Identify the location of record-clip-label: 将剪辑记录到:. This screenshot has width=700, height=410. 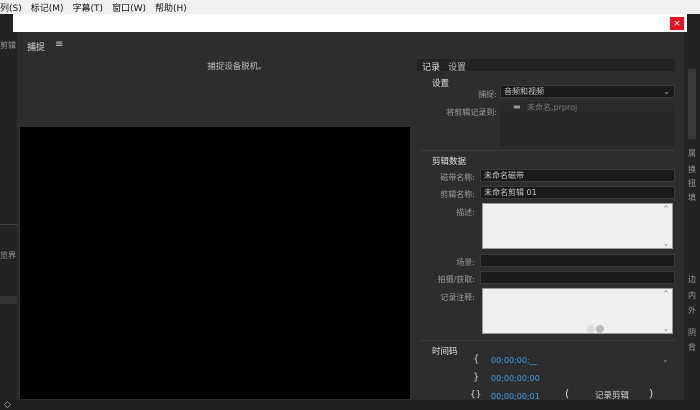
(462, 112).